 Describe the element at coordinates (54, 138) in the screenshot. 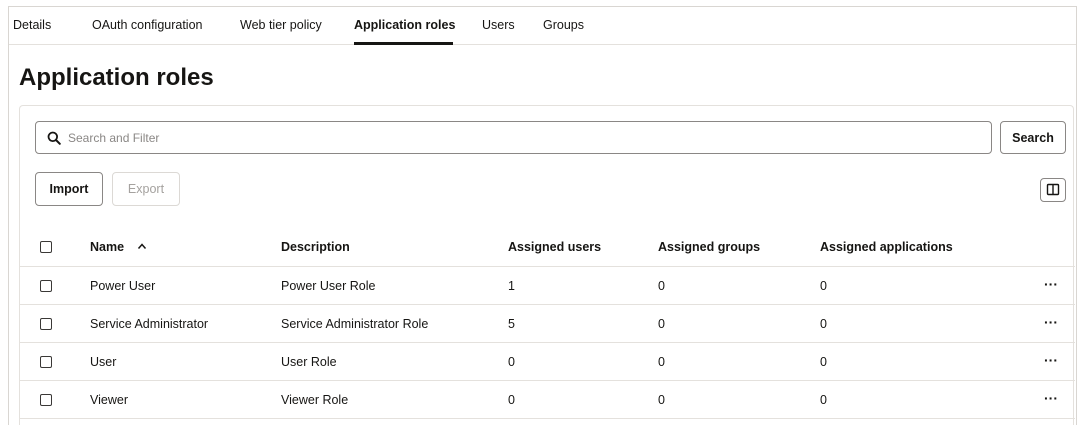

I see `search-icon` at that location.